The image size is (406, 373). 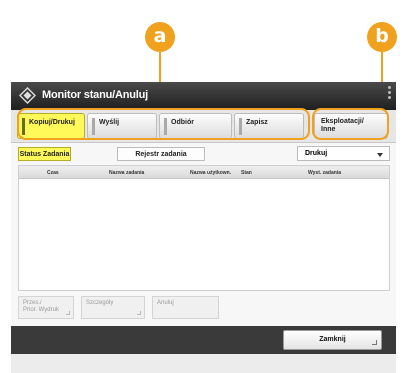 What do you see at coordinates (53, 173) in the screenshot?
I see `column-header-time: Czas` at bounding box center [53, 173].